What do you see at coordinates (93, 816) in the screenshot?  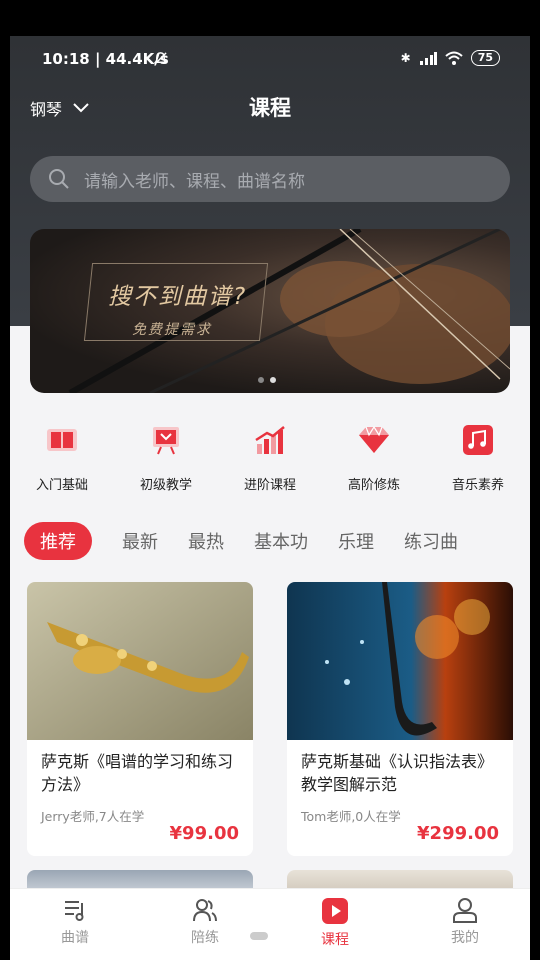 I see `course-meta: Jerry老师,7人在学` at bounding box center [93, 816].